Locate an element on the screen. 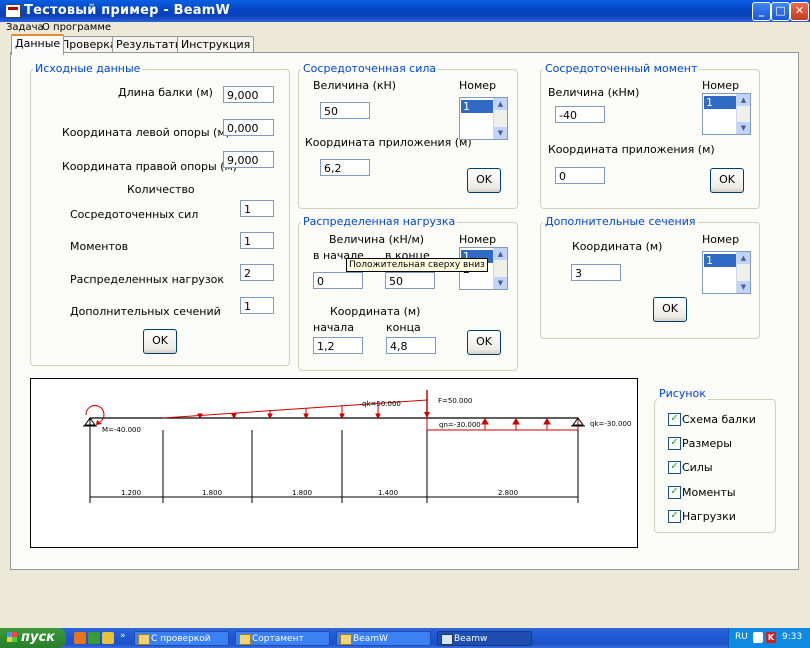 Image resolution: width=810 pixels, height=648 pixels. start-label: пуск is located at coordinates (38, 637).